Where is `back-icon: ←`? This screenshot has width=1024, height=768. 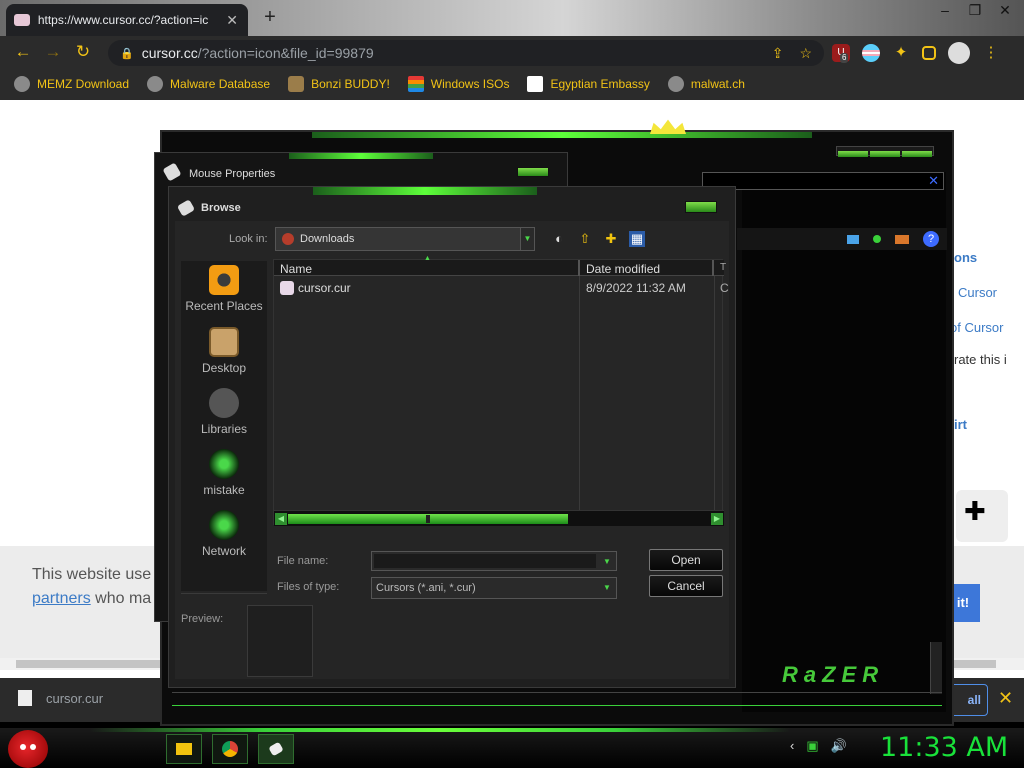 back-icon: ← is located at coordinates (23, 52).